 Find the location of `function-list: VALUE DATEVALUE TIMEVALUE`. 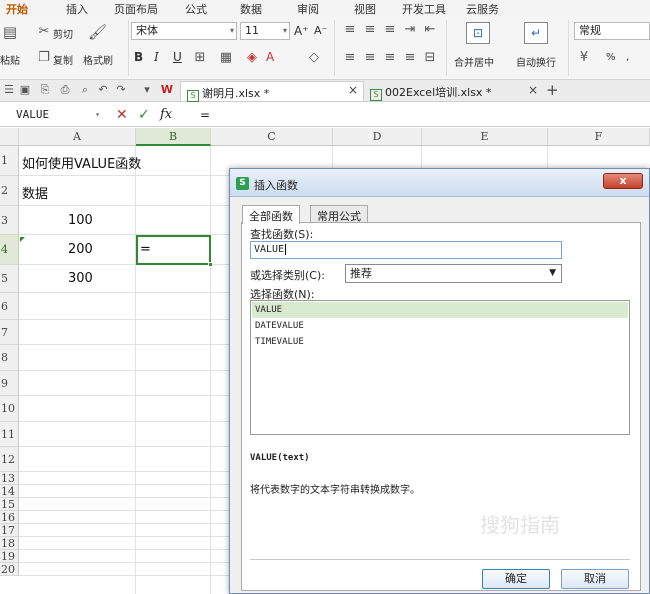

function-list: VALUE DATEVALUE TIMEVALUE is located at coordinates (440, 367).